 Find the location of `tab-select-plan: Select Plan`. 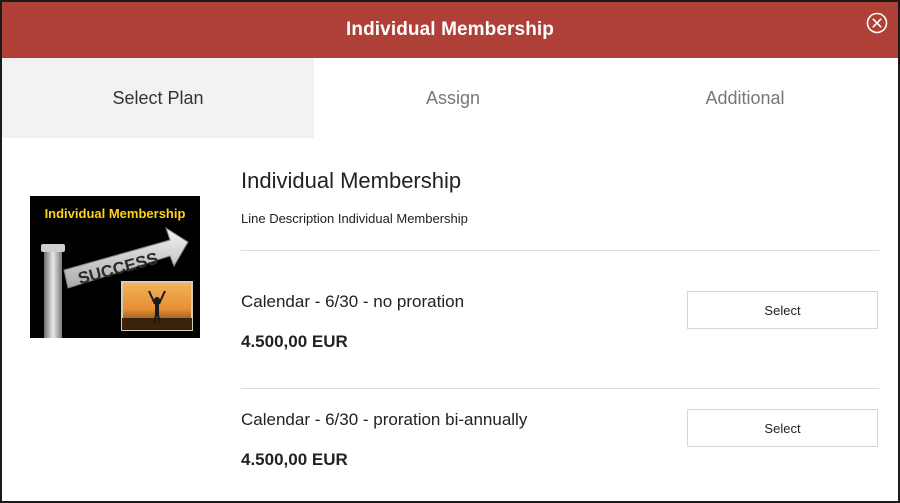

tab-select-plan: Select Plan is located at coordinates (158, 98).